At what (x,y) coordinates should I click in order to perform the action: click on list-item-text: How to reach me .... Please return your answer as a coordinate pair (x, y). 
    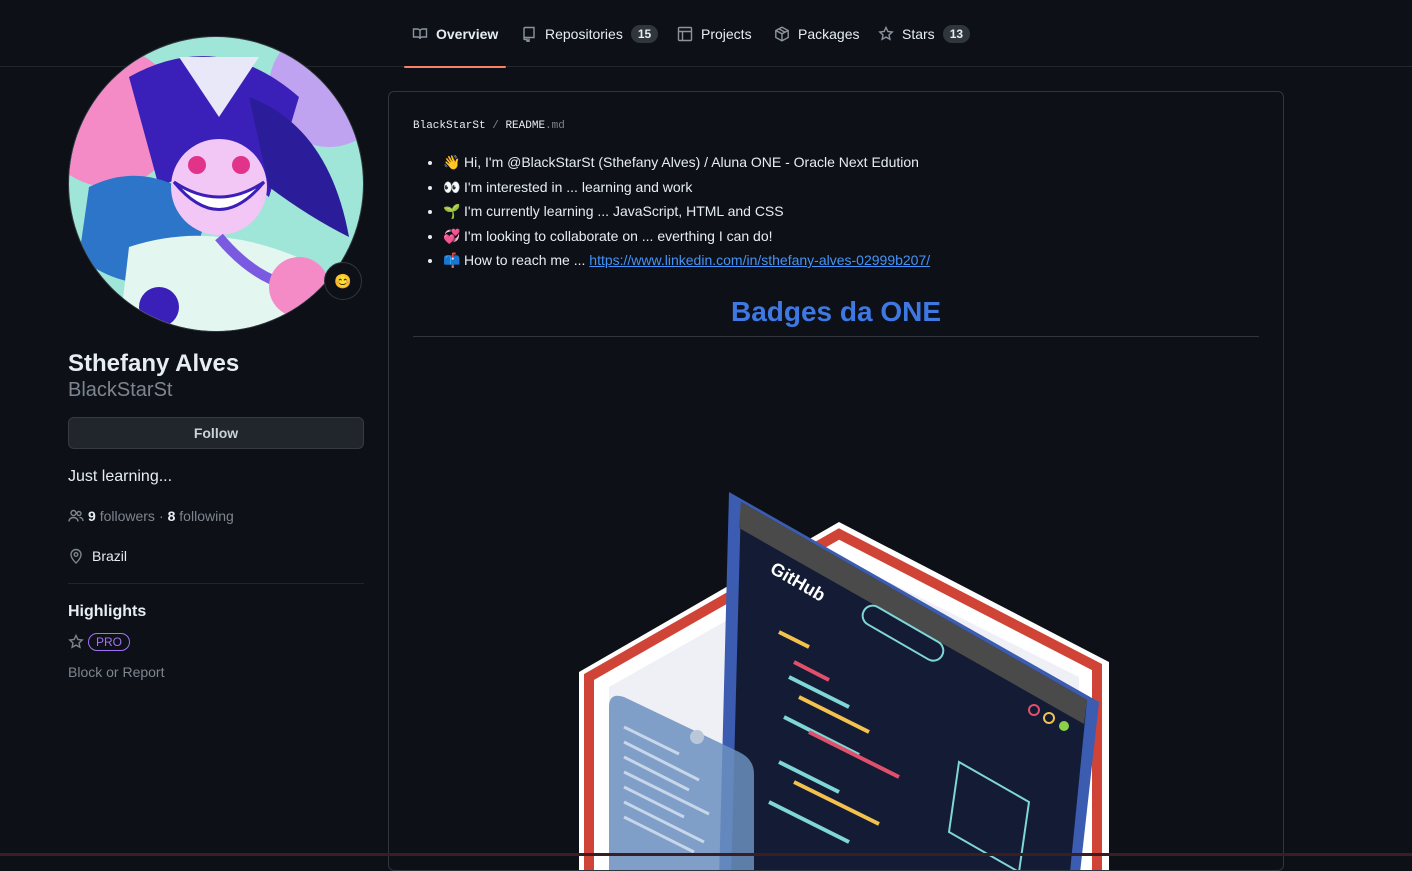
    Looking at the image, I should click on (526, 260).